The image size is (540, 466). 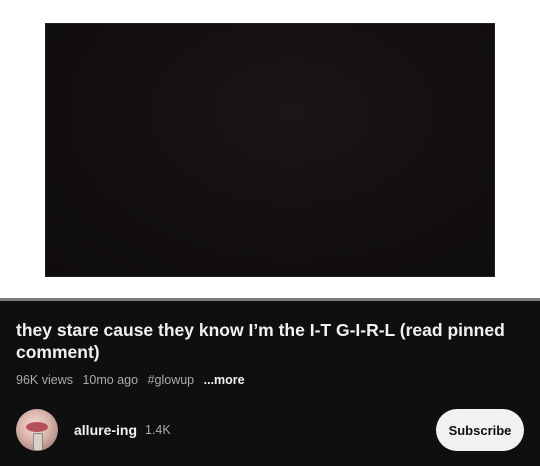 I want to click on more-description-link: ...more, so click(x=224, y=380).